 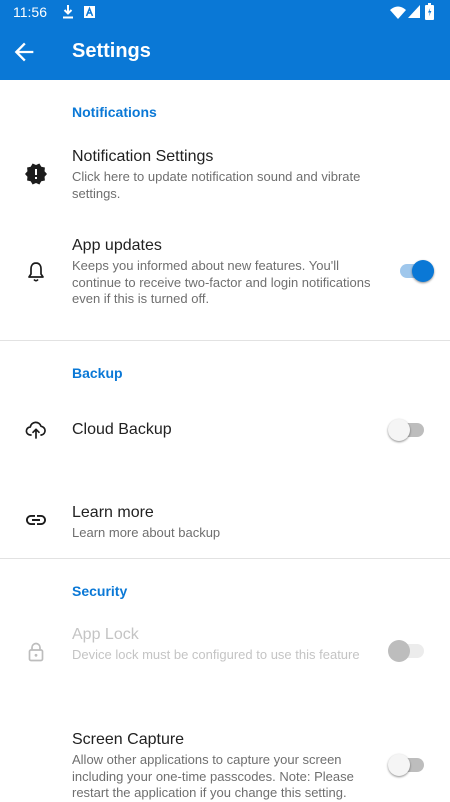 I want to click on alert-badge-icon, so click(x=36, y=174).